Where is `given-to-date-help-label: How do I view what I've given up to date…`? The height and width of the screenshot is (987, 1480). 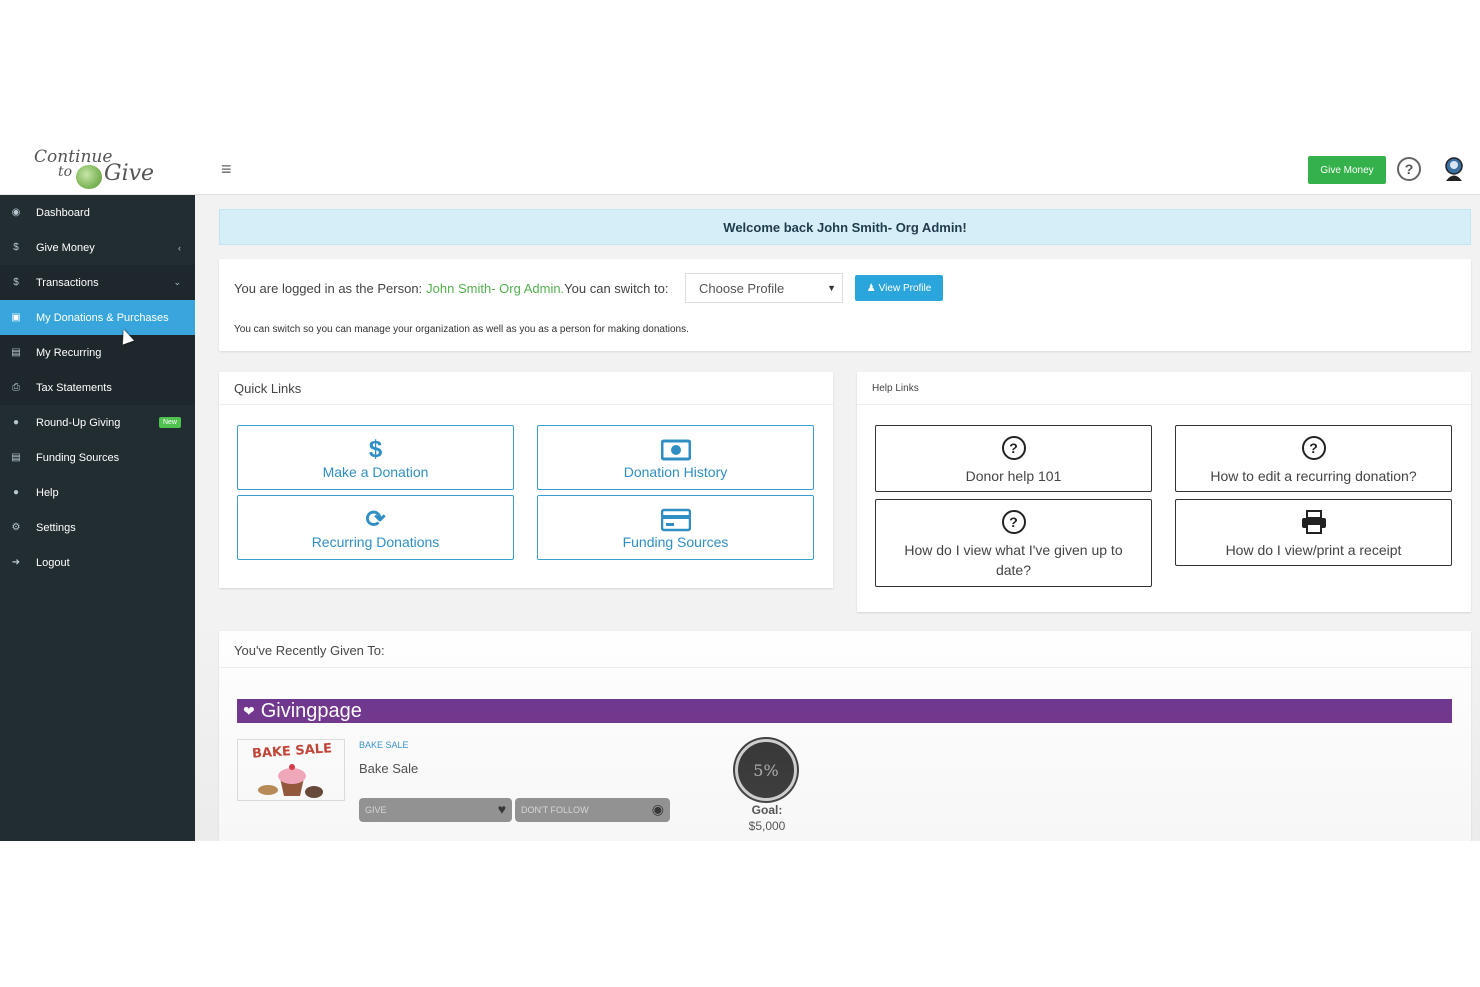 given-to-date-help-label: How do I view what I've given up to date… is located at coordinates (1013, 560).